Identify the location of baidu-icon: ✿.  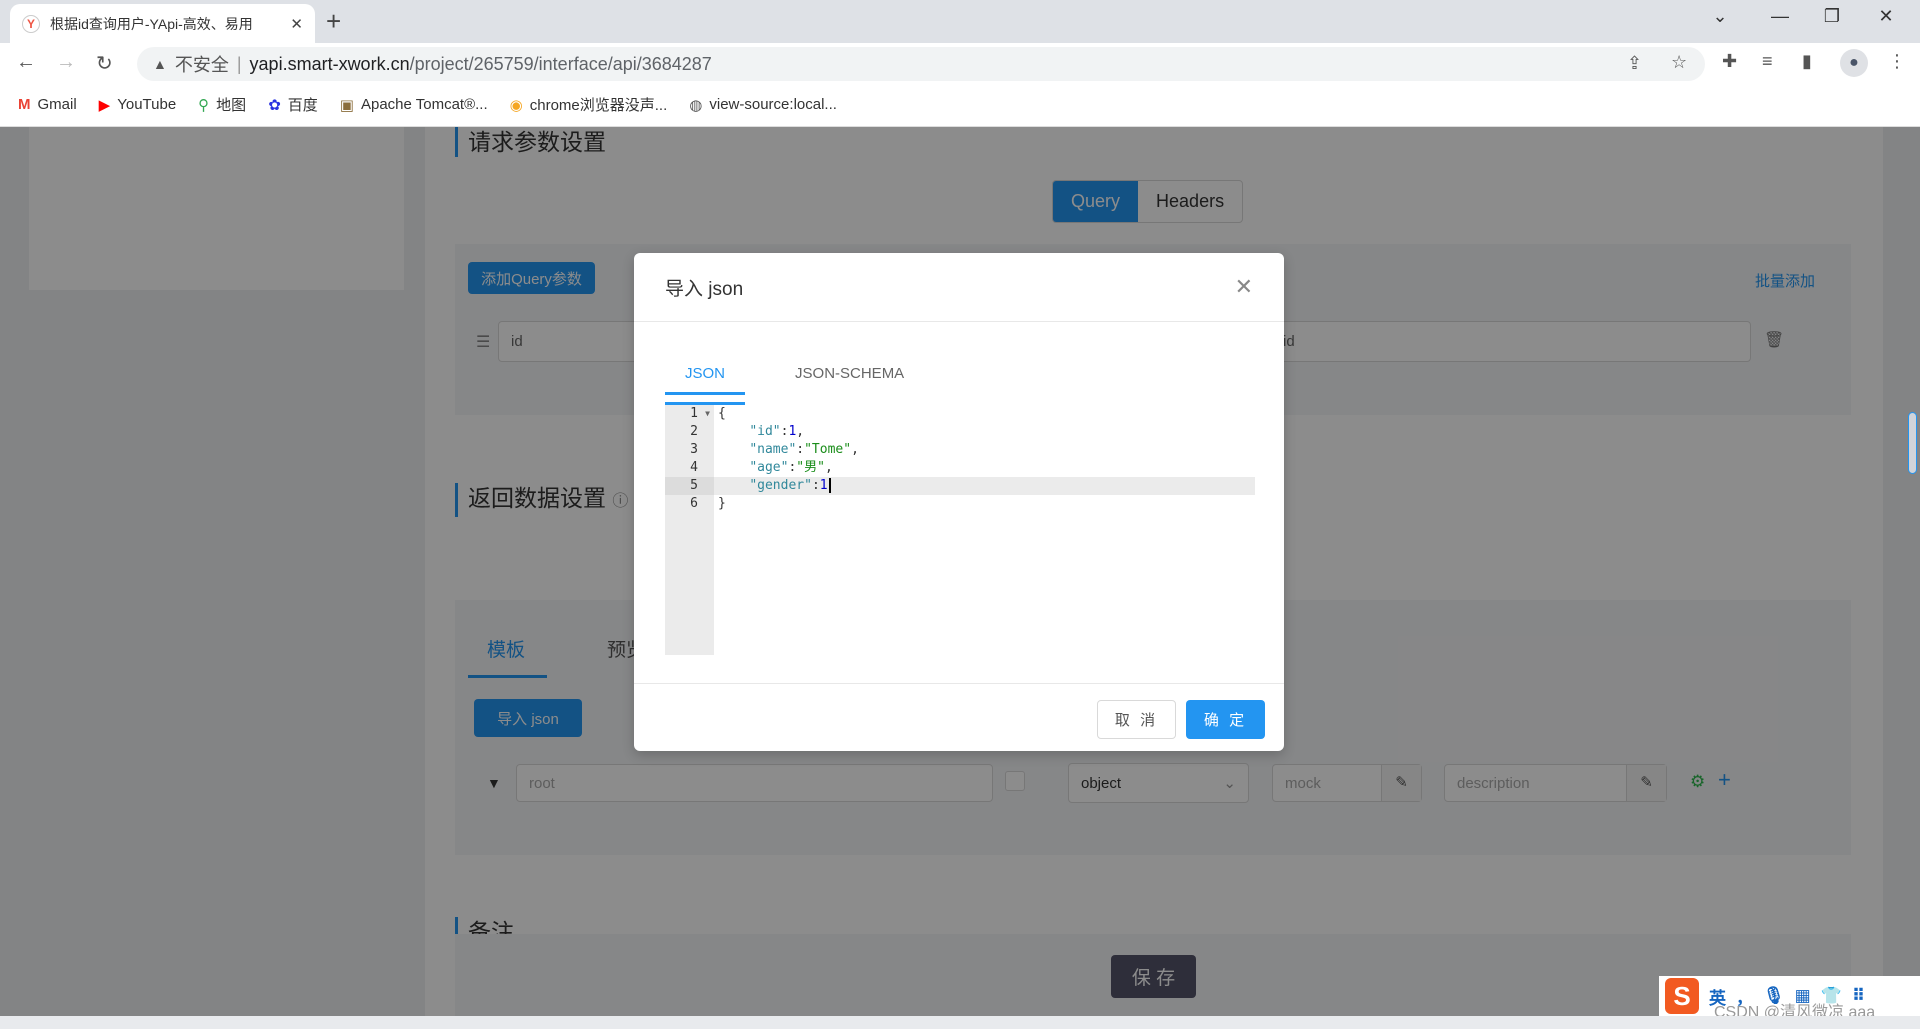
(274, 105).